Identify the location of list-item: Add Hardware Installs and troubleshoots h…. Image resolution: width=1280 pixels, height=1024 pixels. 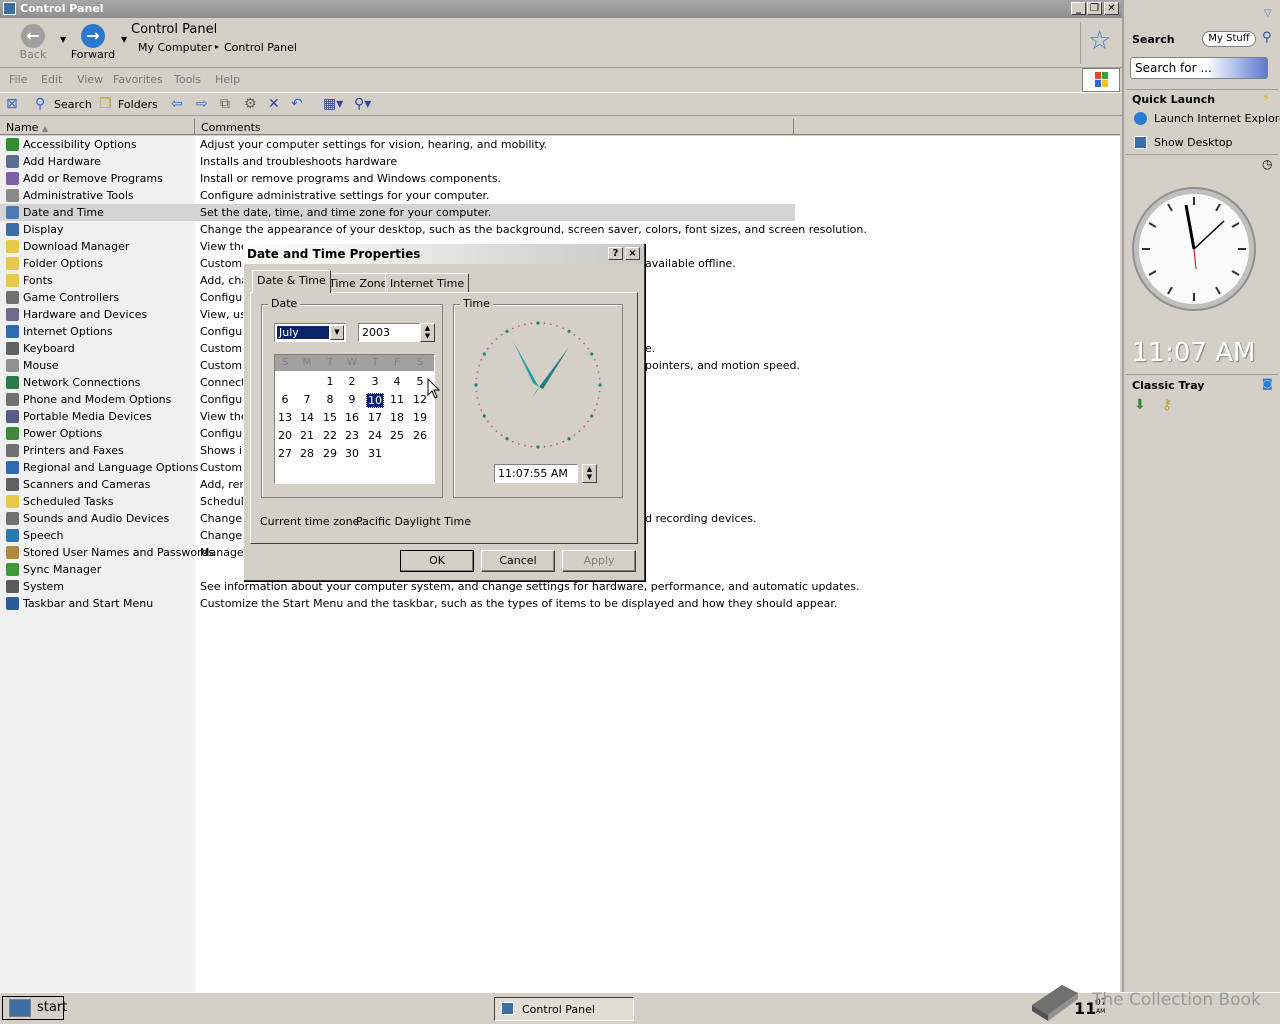
(397, 161).